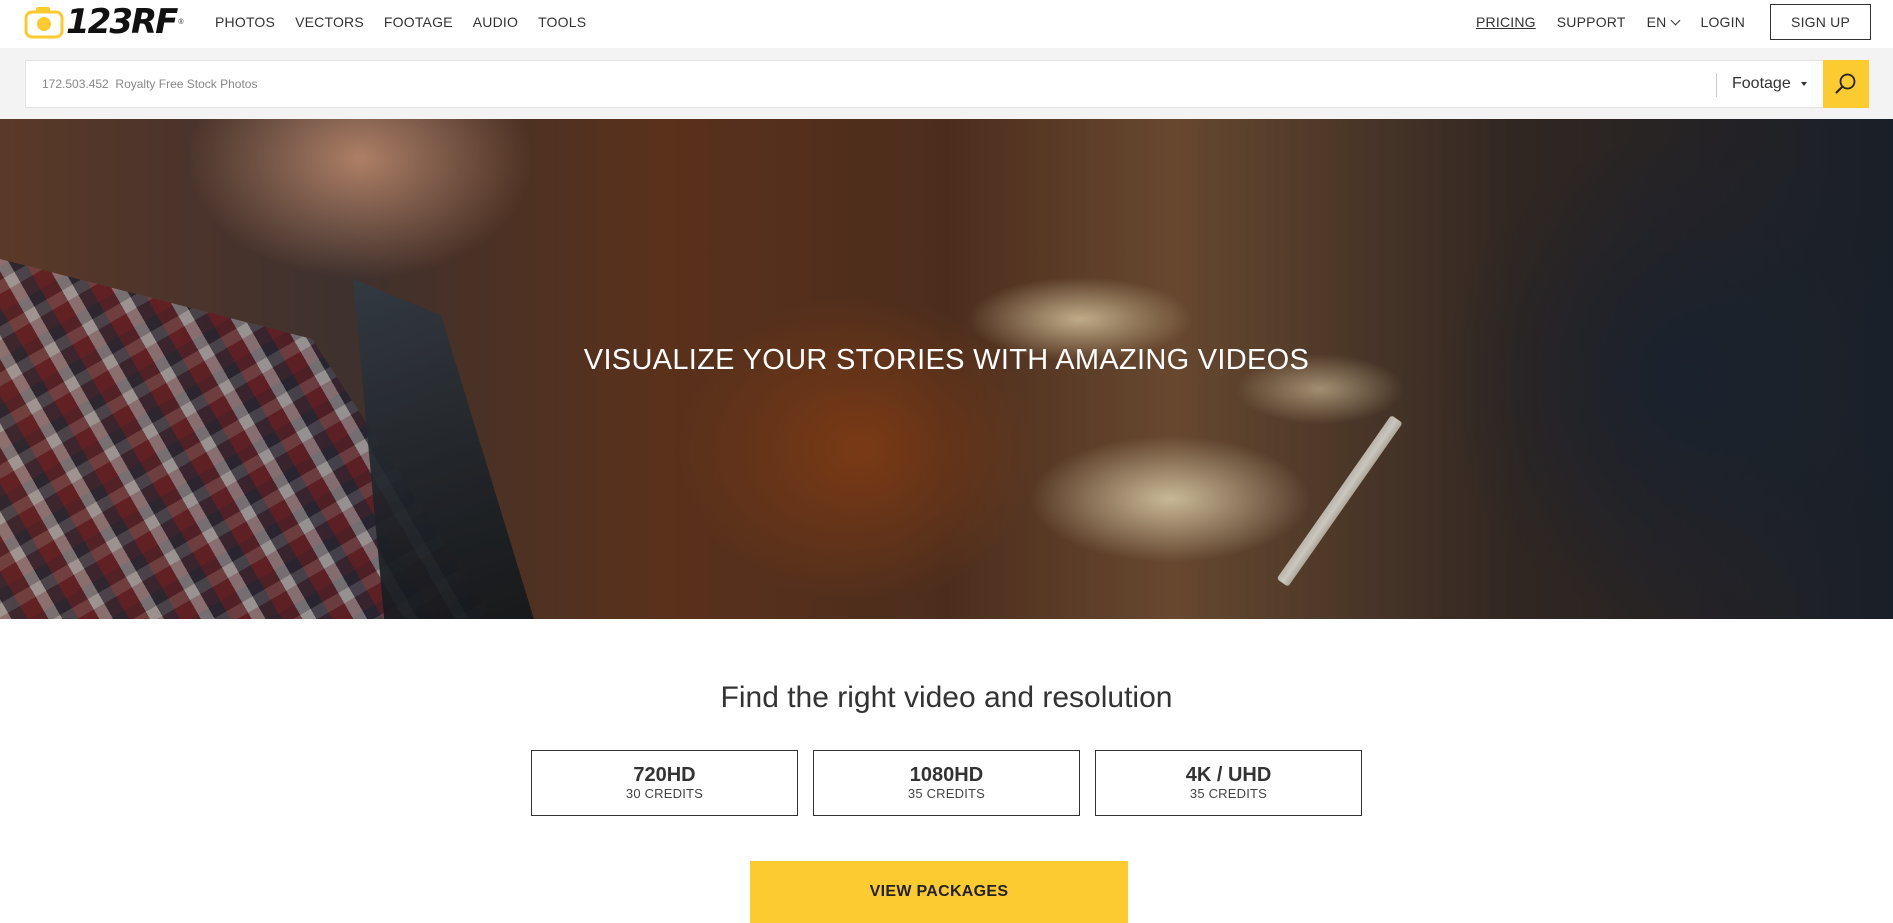  I want to click on nav-tools: TOOLS, so click(562, 22).